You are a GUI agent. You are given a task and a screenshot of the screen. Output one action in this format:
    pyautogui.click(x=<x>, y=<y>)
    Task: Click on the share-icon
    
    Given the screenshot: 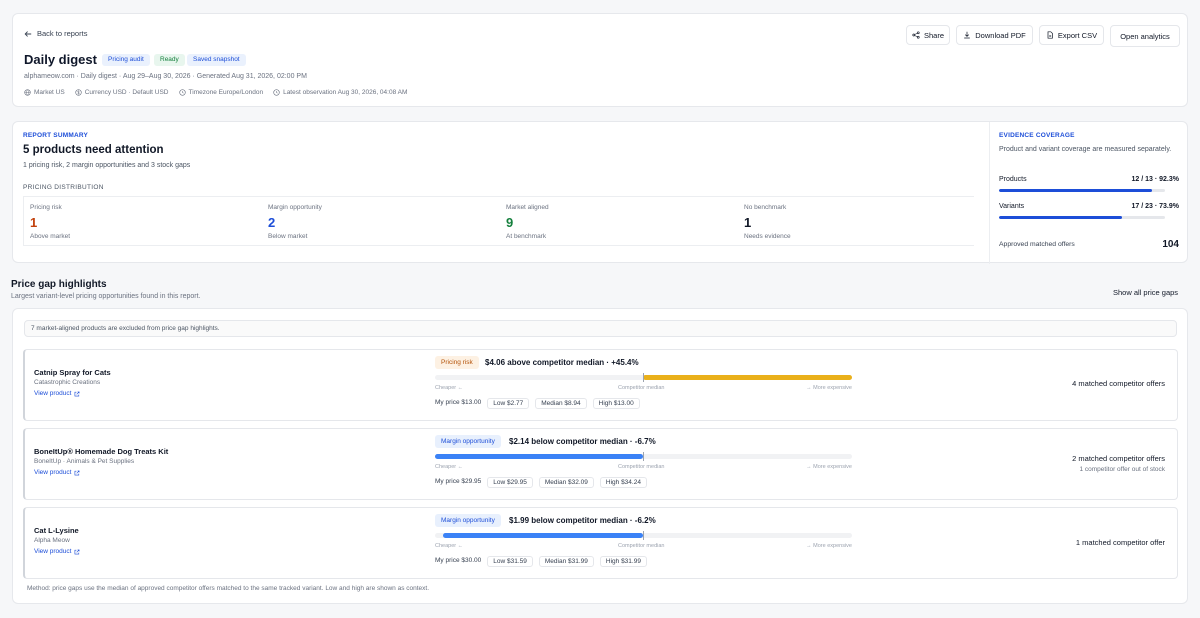 What is the action you would take?
    pyautogui.click(x=916, y=35)
    